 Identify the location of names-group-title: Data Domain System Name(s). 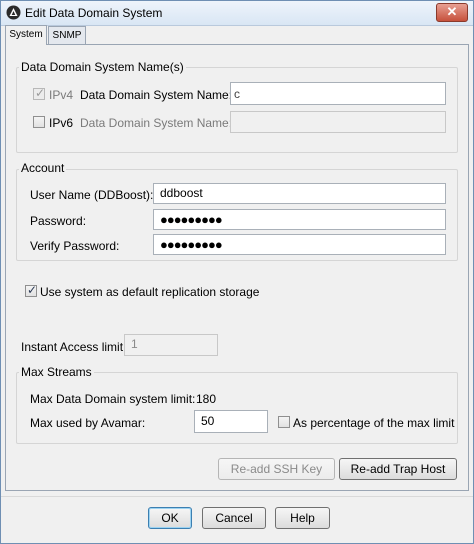
(102, 67).